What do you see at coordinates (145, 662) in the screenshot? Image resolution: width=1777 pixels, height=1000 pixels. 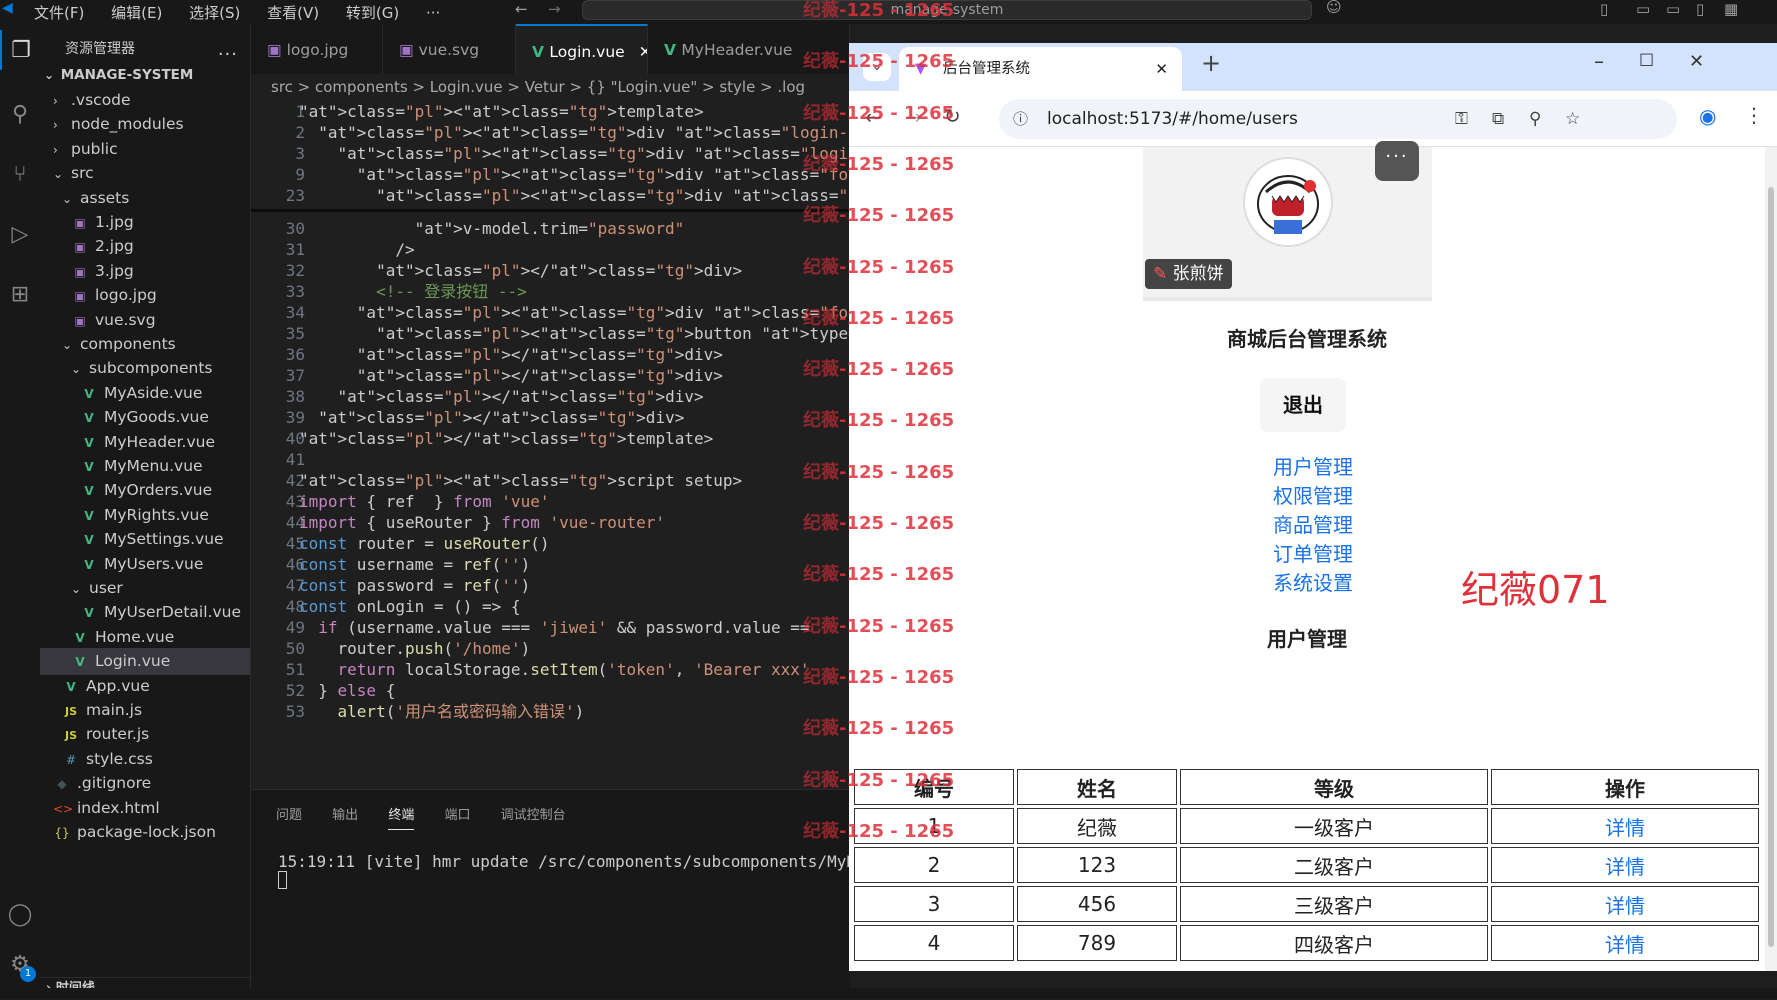 I see `tree-item: V Login.vue` at bounding box center [145, 662].